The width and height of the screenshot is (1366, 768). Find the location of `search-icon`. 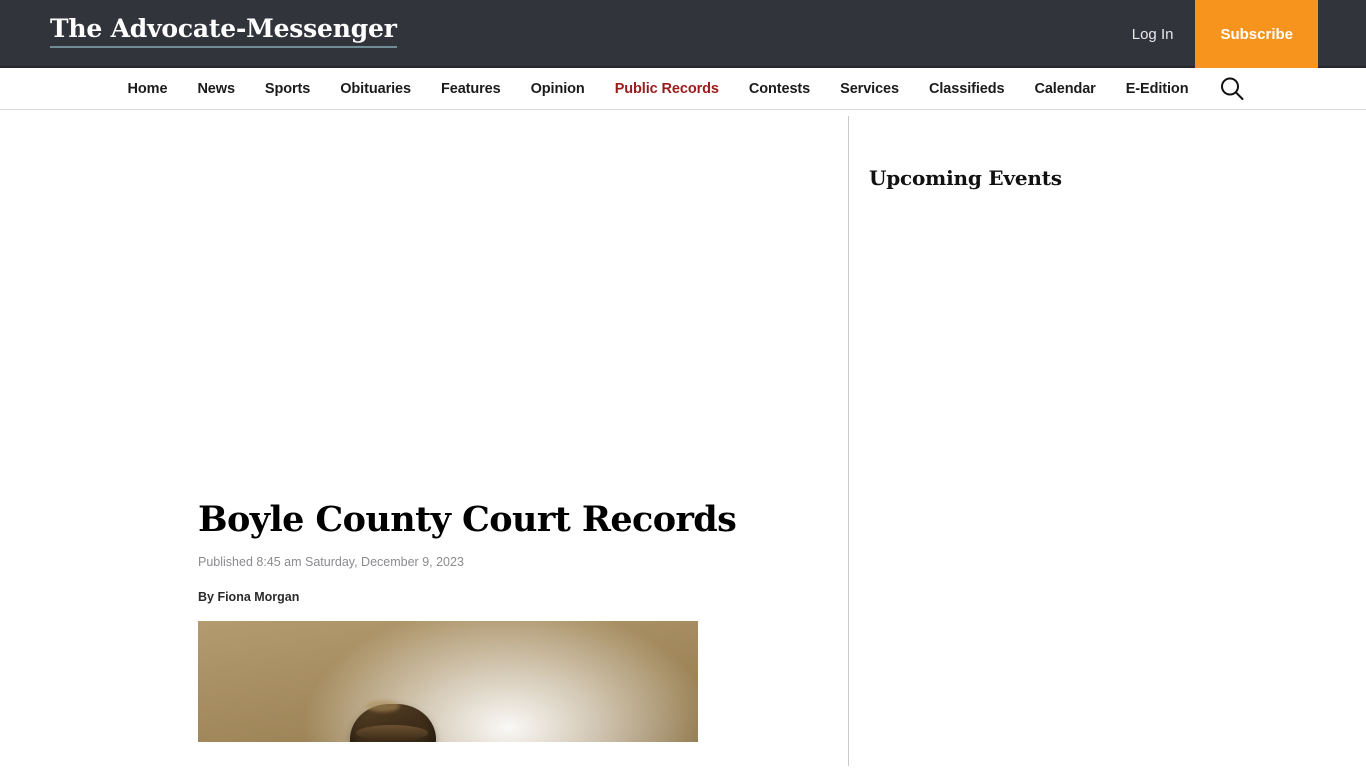

search-icon is located at coordinates (1232, 88).